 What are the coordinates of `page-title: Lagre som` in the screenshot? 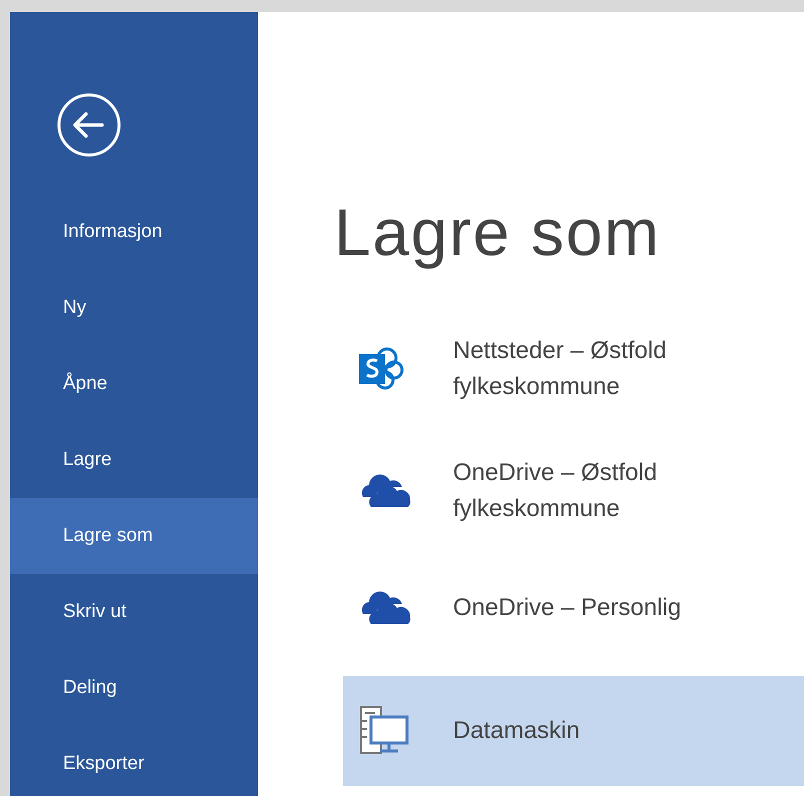 It's located at (497, 232).